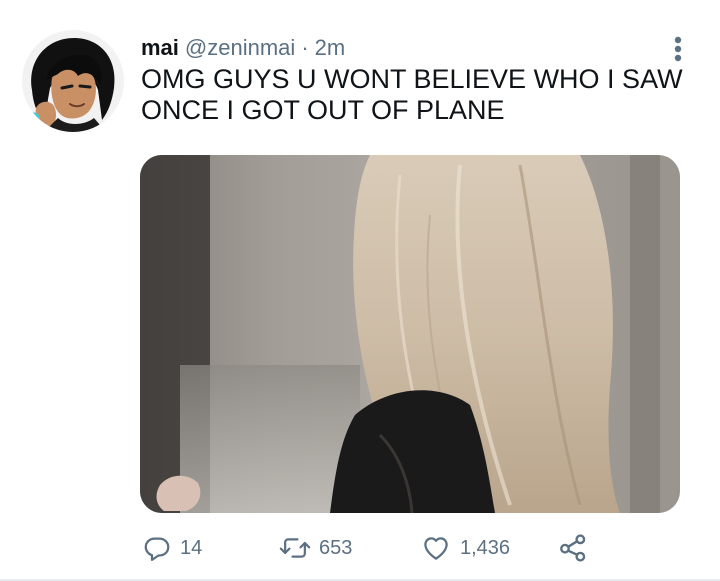  What do you see at coordinates (240, 48) in the screenshot?
I see `author-handle: @zeninmai` at bounding box center [240, 48].